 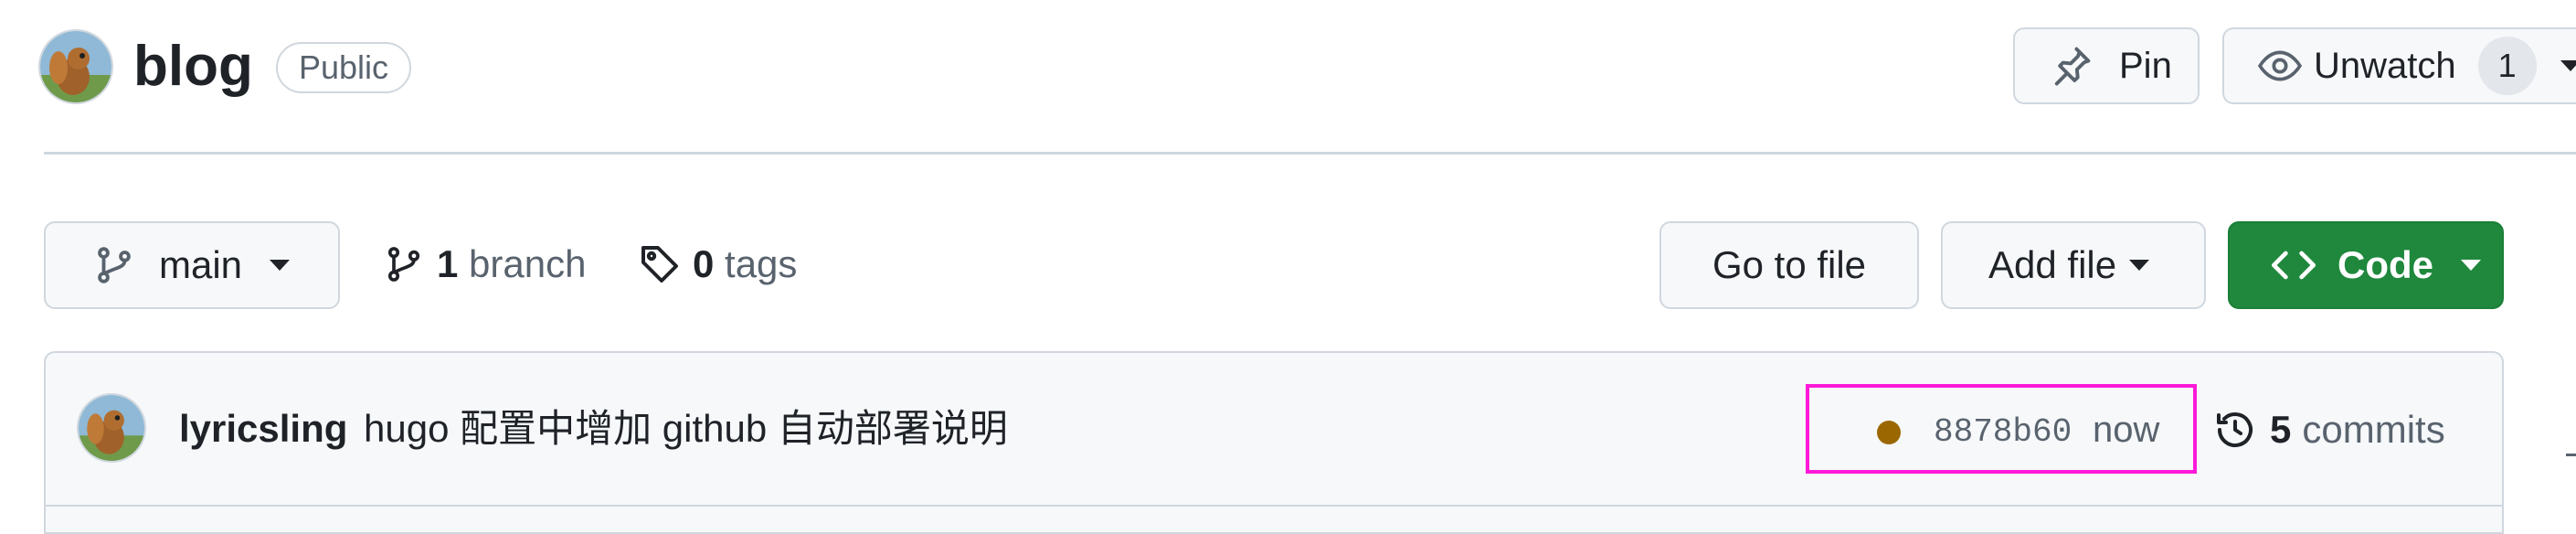 What do you see at coordinates (2385, 264) in the screenshot?
I see `code-label: Code` at bounding box center [2385, 264].